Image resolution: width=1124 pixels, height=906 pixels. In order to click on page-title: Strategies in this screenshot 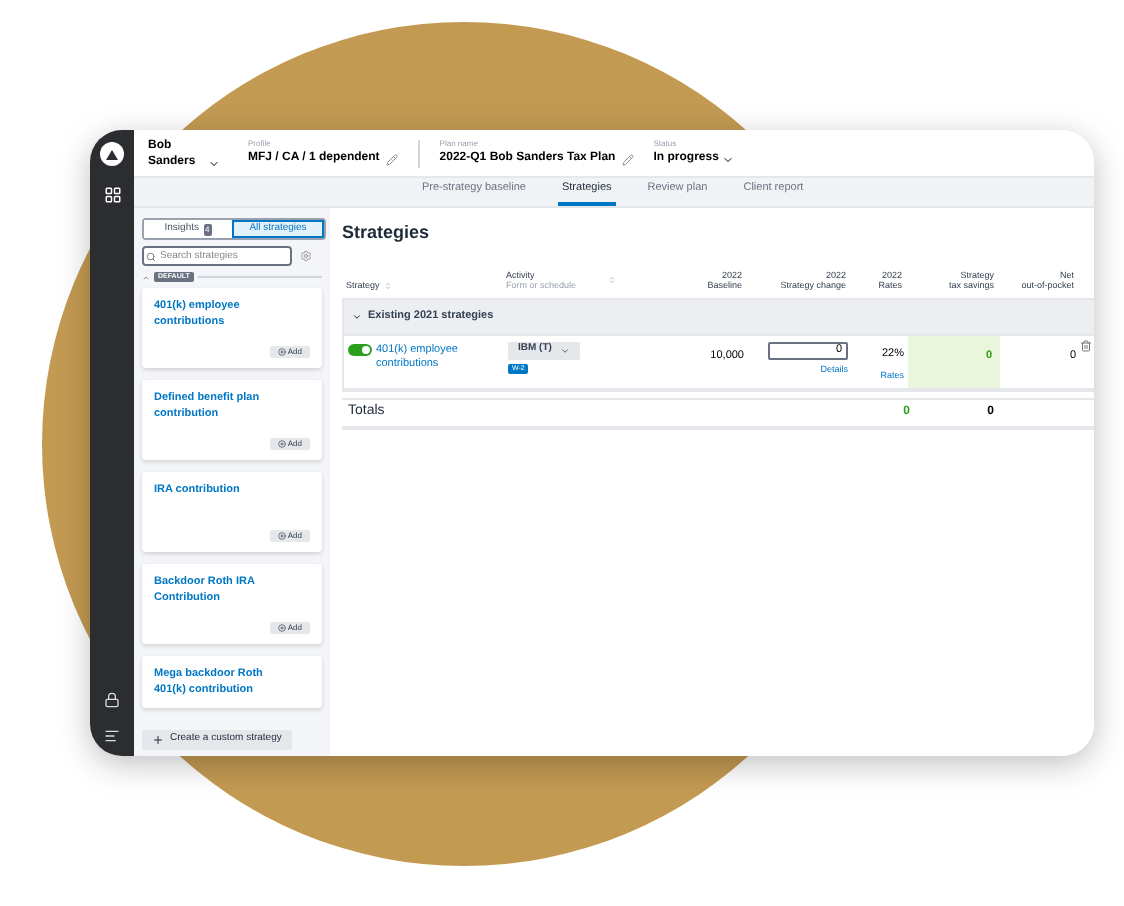, I will do `click(387, 233)`.